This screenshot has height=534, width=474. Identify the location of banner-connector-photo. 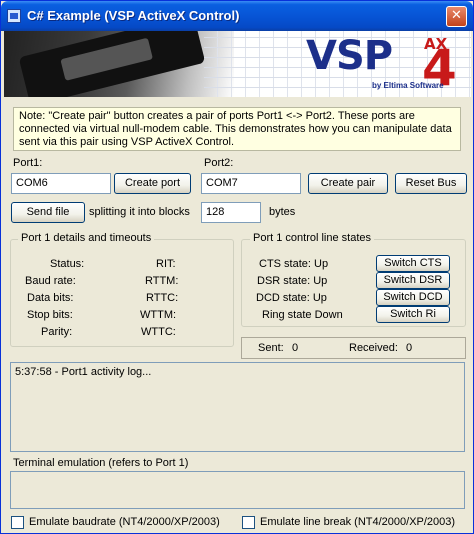
(119, 64).